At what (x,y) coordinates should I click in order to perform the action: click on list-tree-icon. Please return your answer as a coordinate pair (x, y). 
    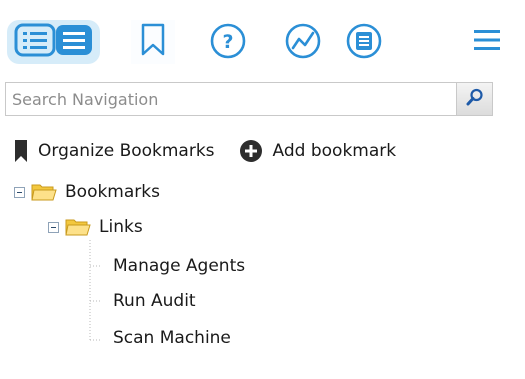
    Looking at the image, I should click on (54, 42).